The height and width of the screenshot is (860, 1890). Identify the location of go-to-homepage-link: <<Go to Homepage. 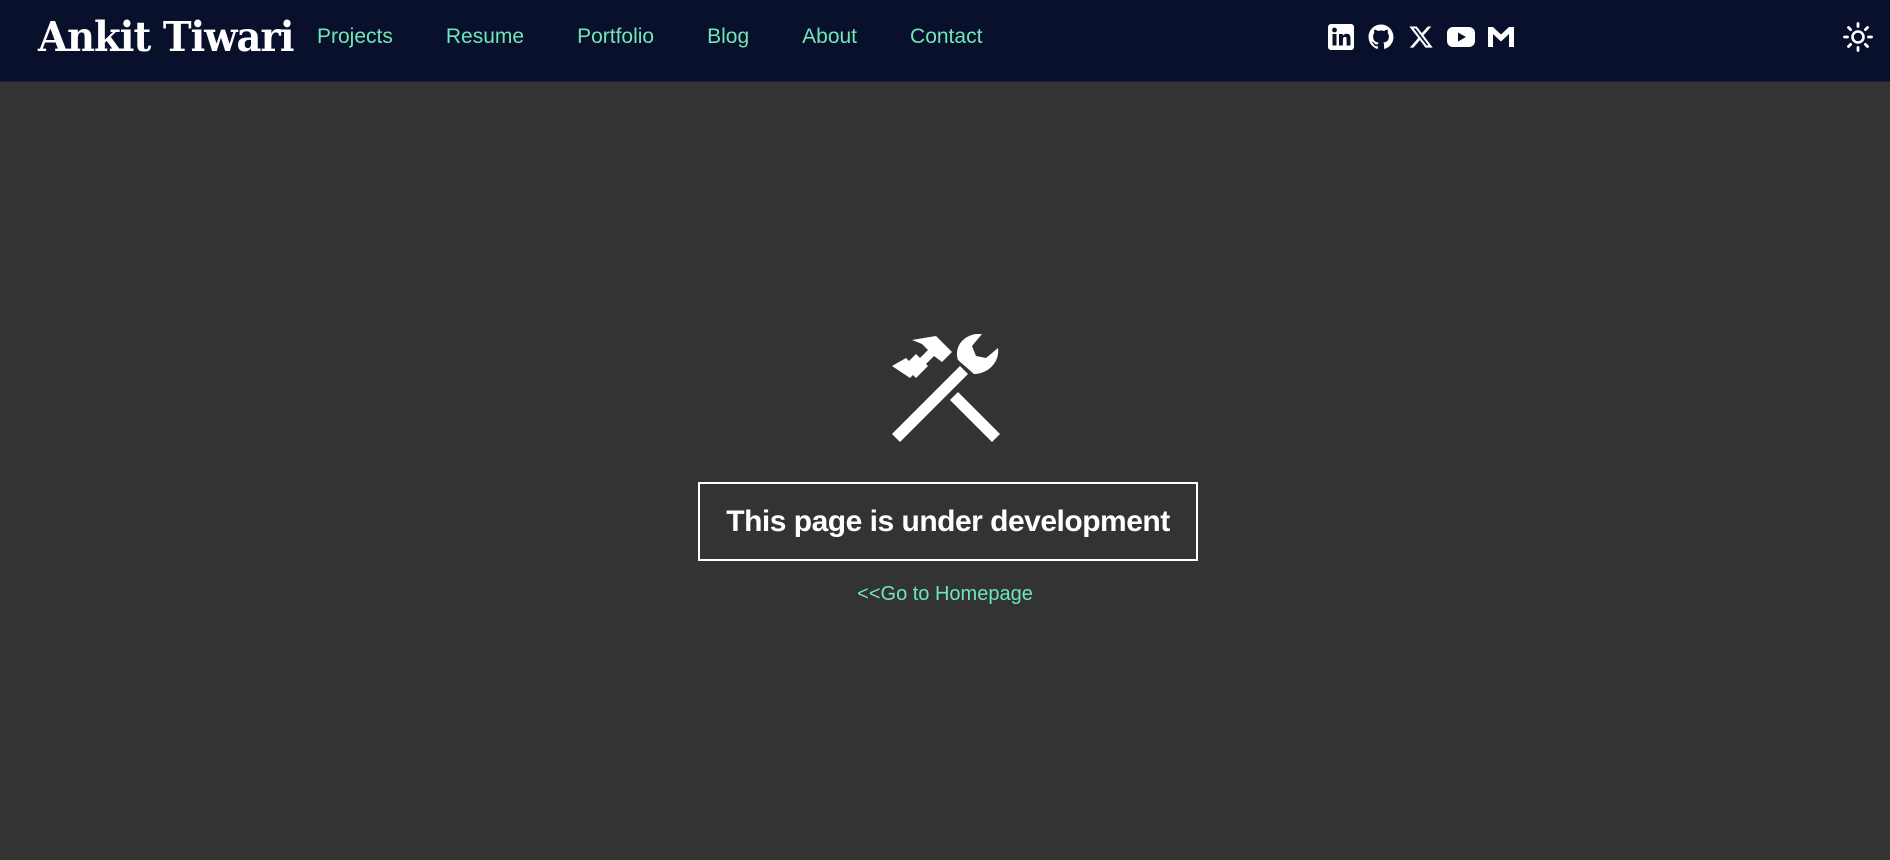
(945, 594).